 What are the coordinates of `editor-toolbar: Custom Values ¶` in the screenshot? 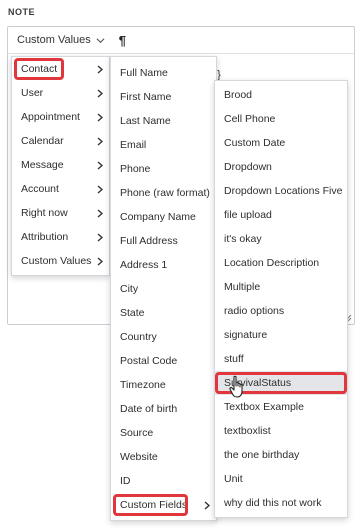 It's located at (181, 40).